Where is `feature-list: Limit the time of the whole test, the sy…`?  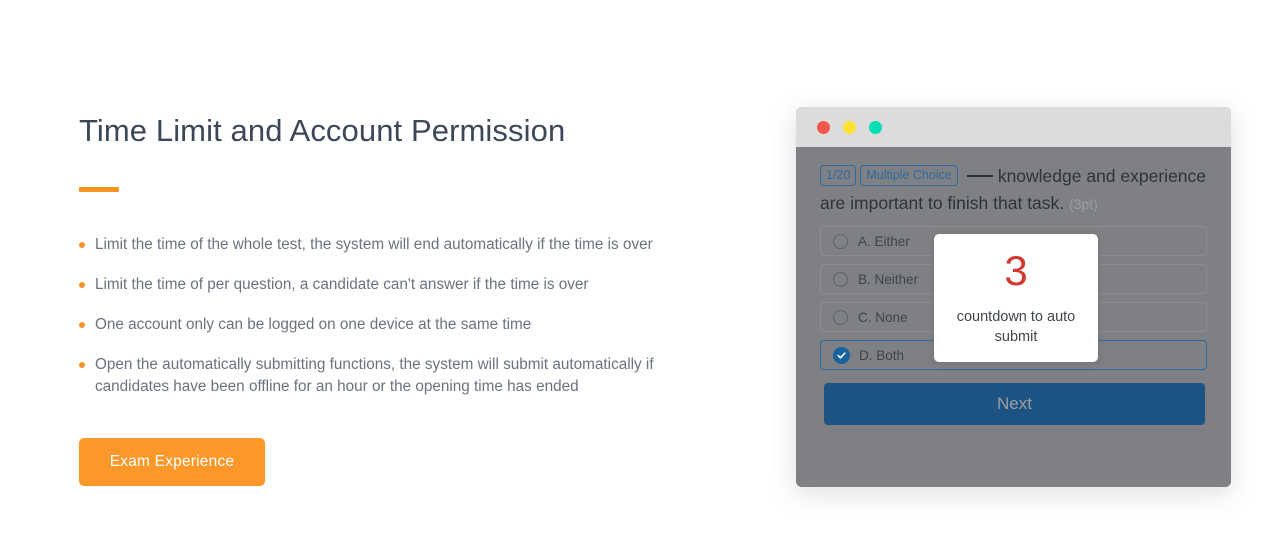
feature-list: Limit the time of the whole test, the sy… is located at coordinates (399, 316).